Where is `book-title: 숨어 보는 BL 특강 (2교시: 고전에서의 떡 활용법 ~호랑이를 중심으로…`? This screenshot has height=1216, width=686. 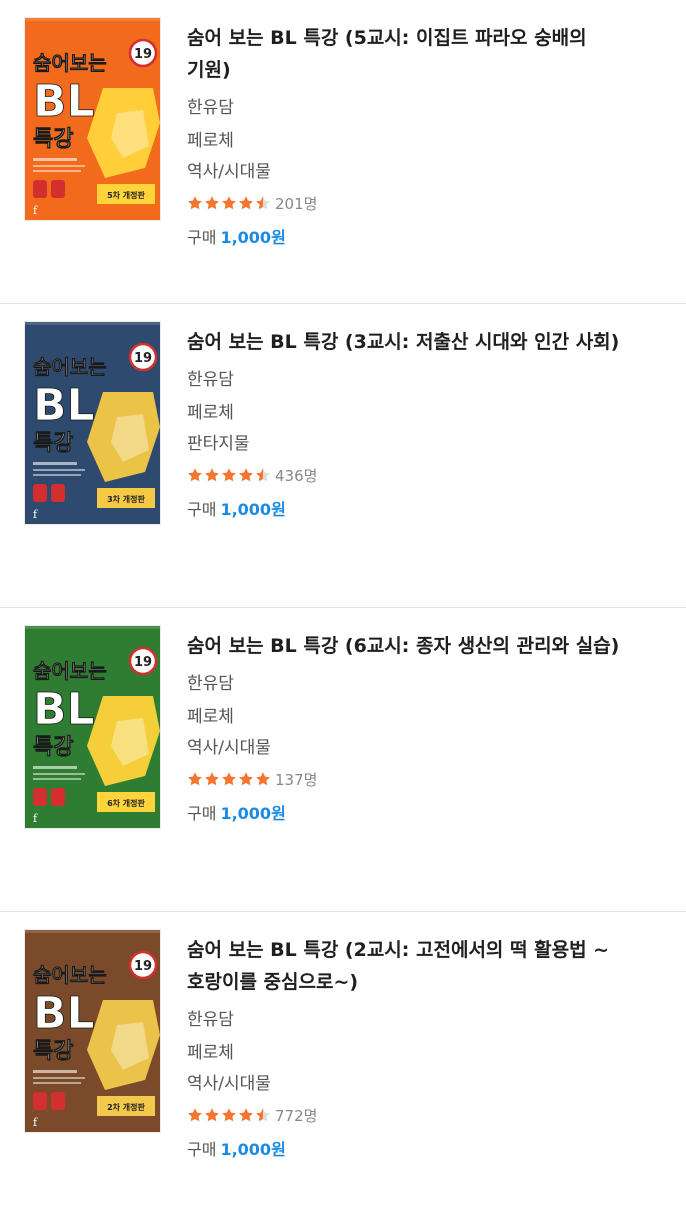 book-title: 숨어 보는 BL 특강 (2교시: 고전에서의 떡 활용법 ~호랑이를 중심으로… is located at coordinates (407, 966).